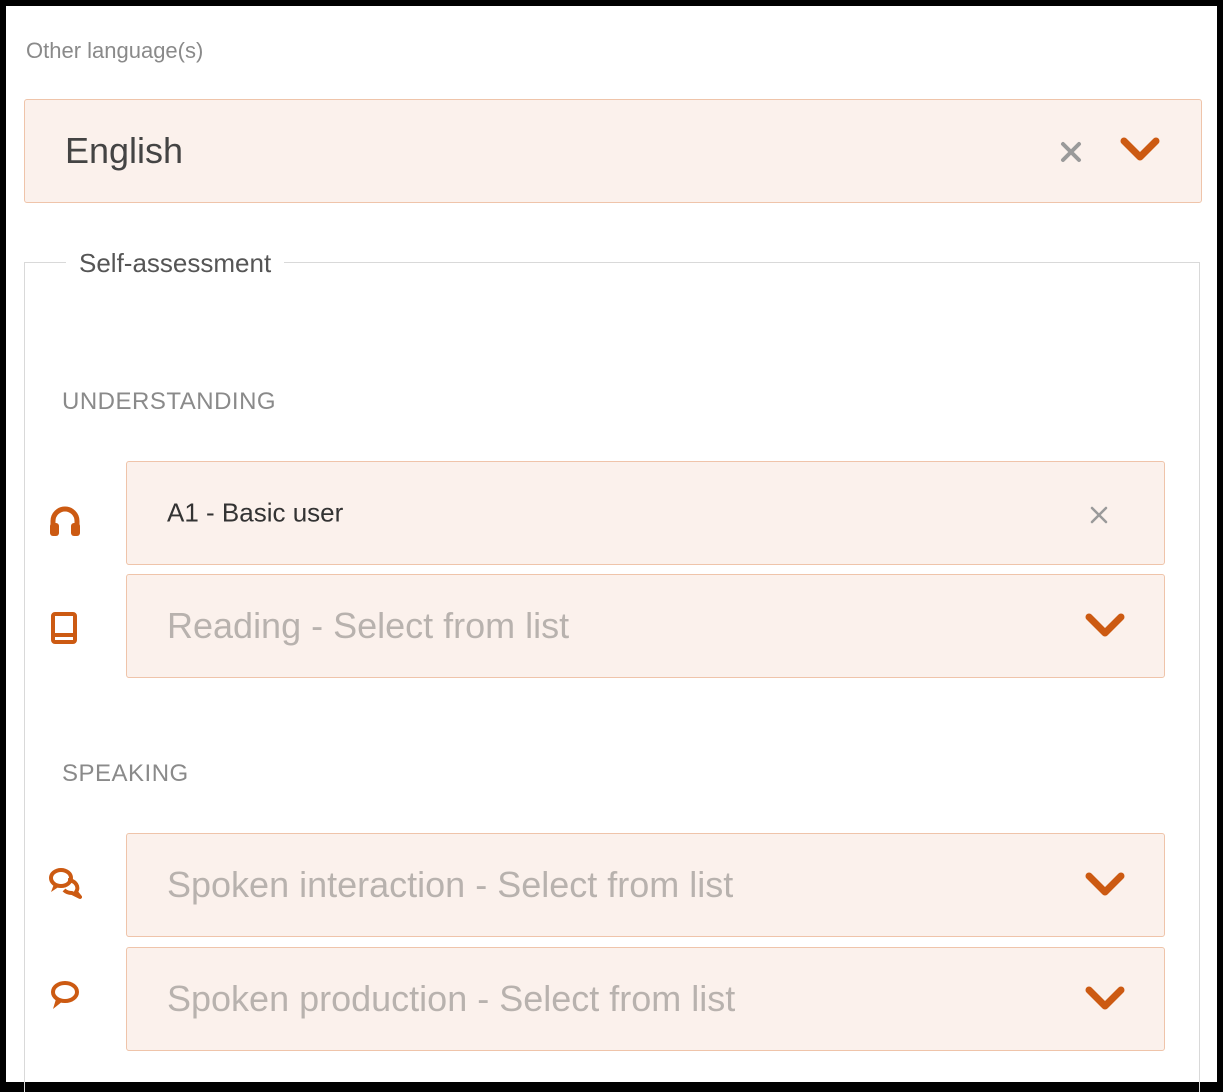 The width and height of the screenshot is (1223, 1092). I want to click on reading-select-placeholder: Reading - Select from list, so click(368, 625).